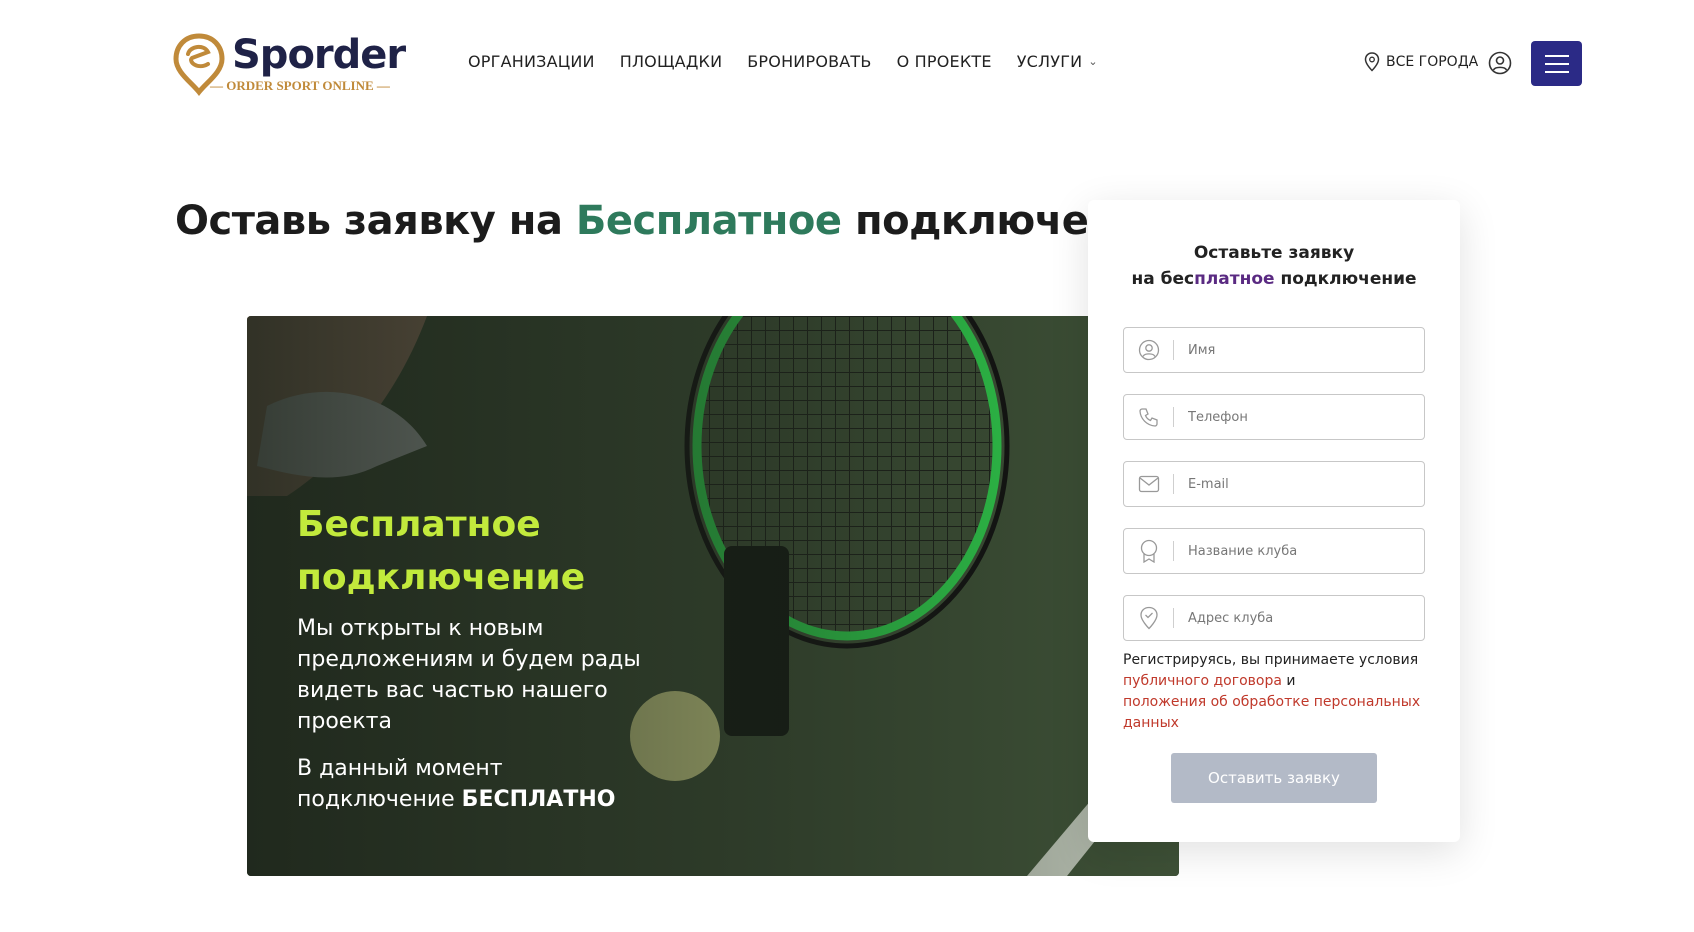  I want to click on club-address-field, so click(1274, 618).